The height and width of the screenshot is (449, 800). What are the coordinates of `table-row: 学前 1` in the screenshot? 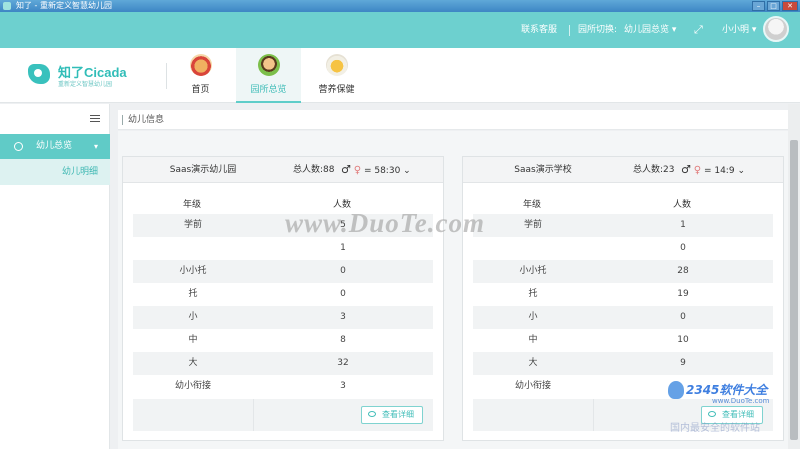 It's located at (623, 225).